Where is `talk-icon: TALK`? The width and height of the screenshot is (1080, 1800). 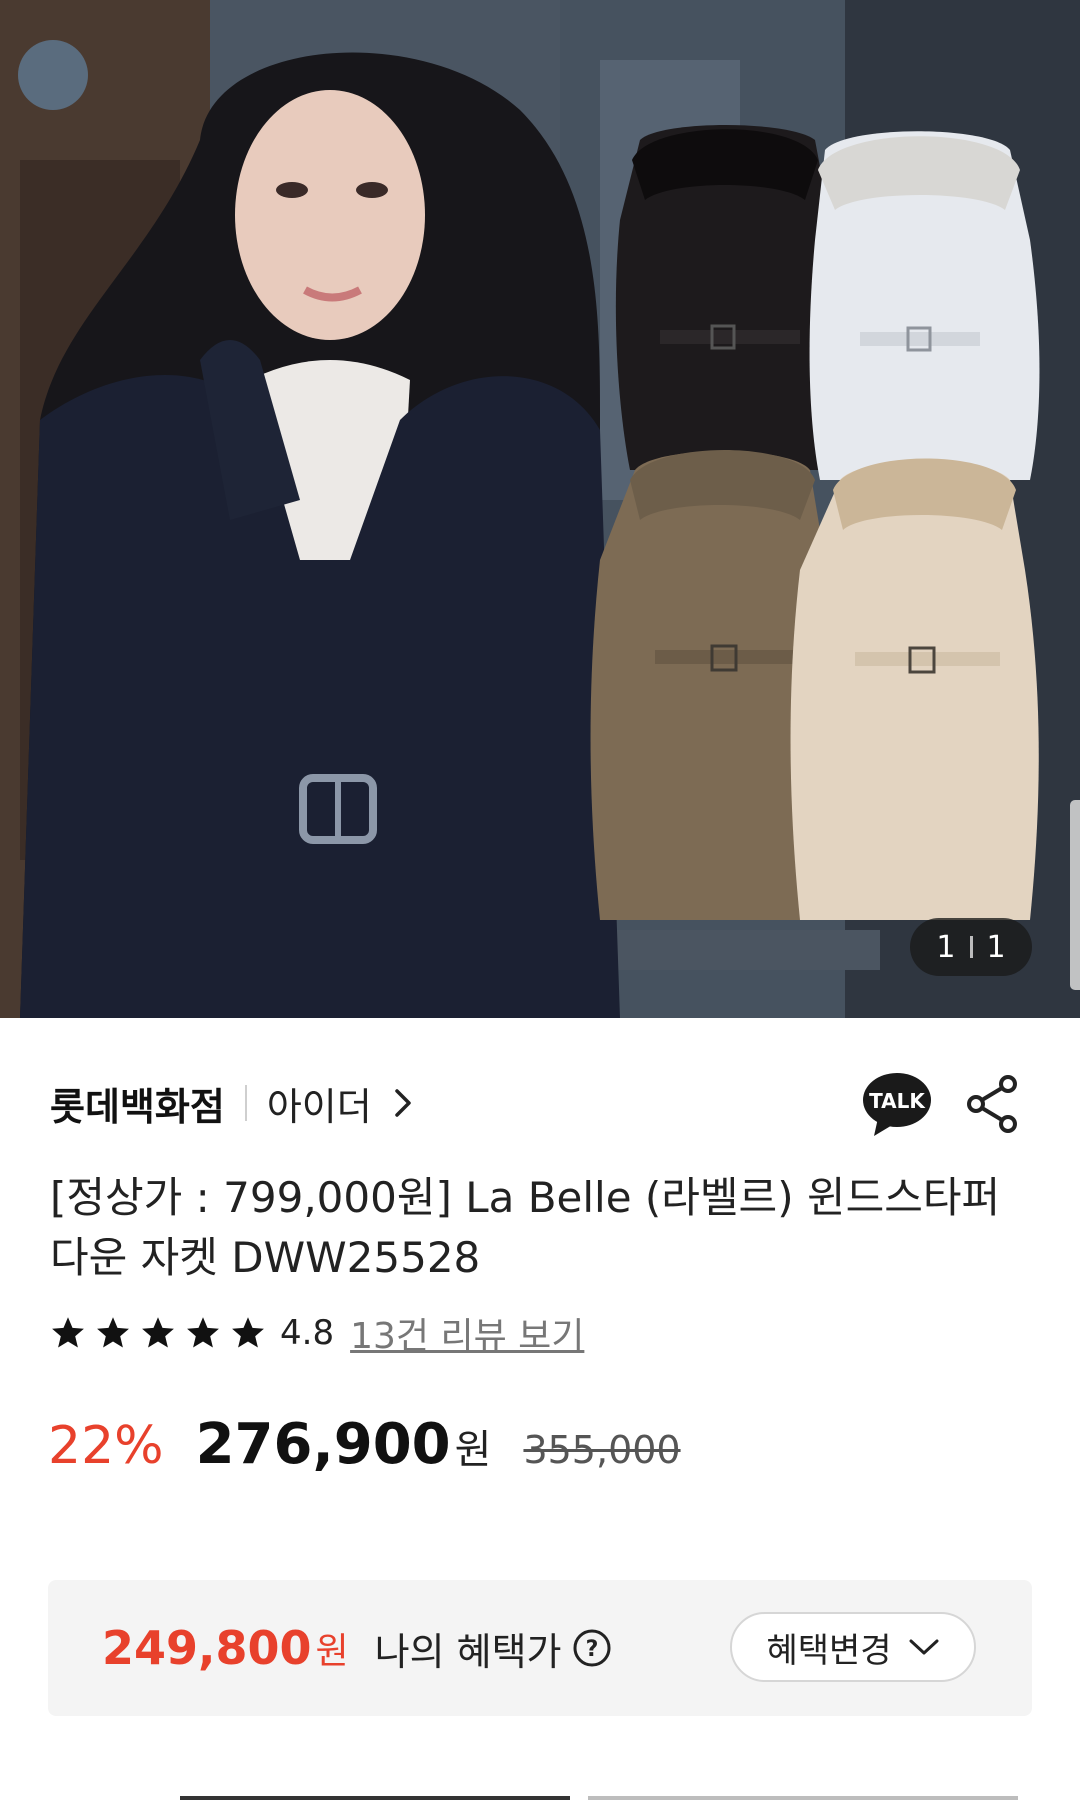 talk-icon: TALK is located at coordinates (897, 1105).